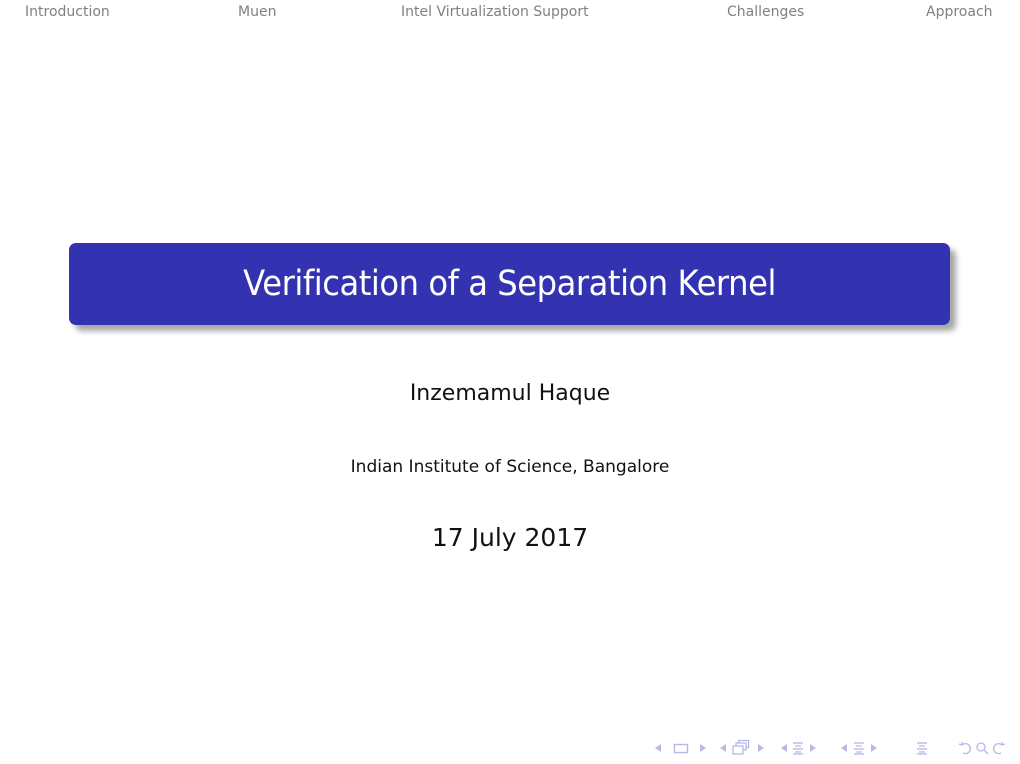  What do you see at coordinates (761, 748) in the screenshot?
I see `subsection-next-icon` at bounding box center [761, 748].